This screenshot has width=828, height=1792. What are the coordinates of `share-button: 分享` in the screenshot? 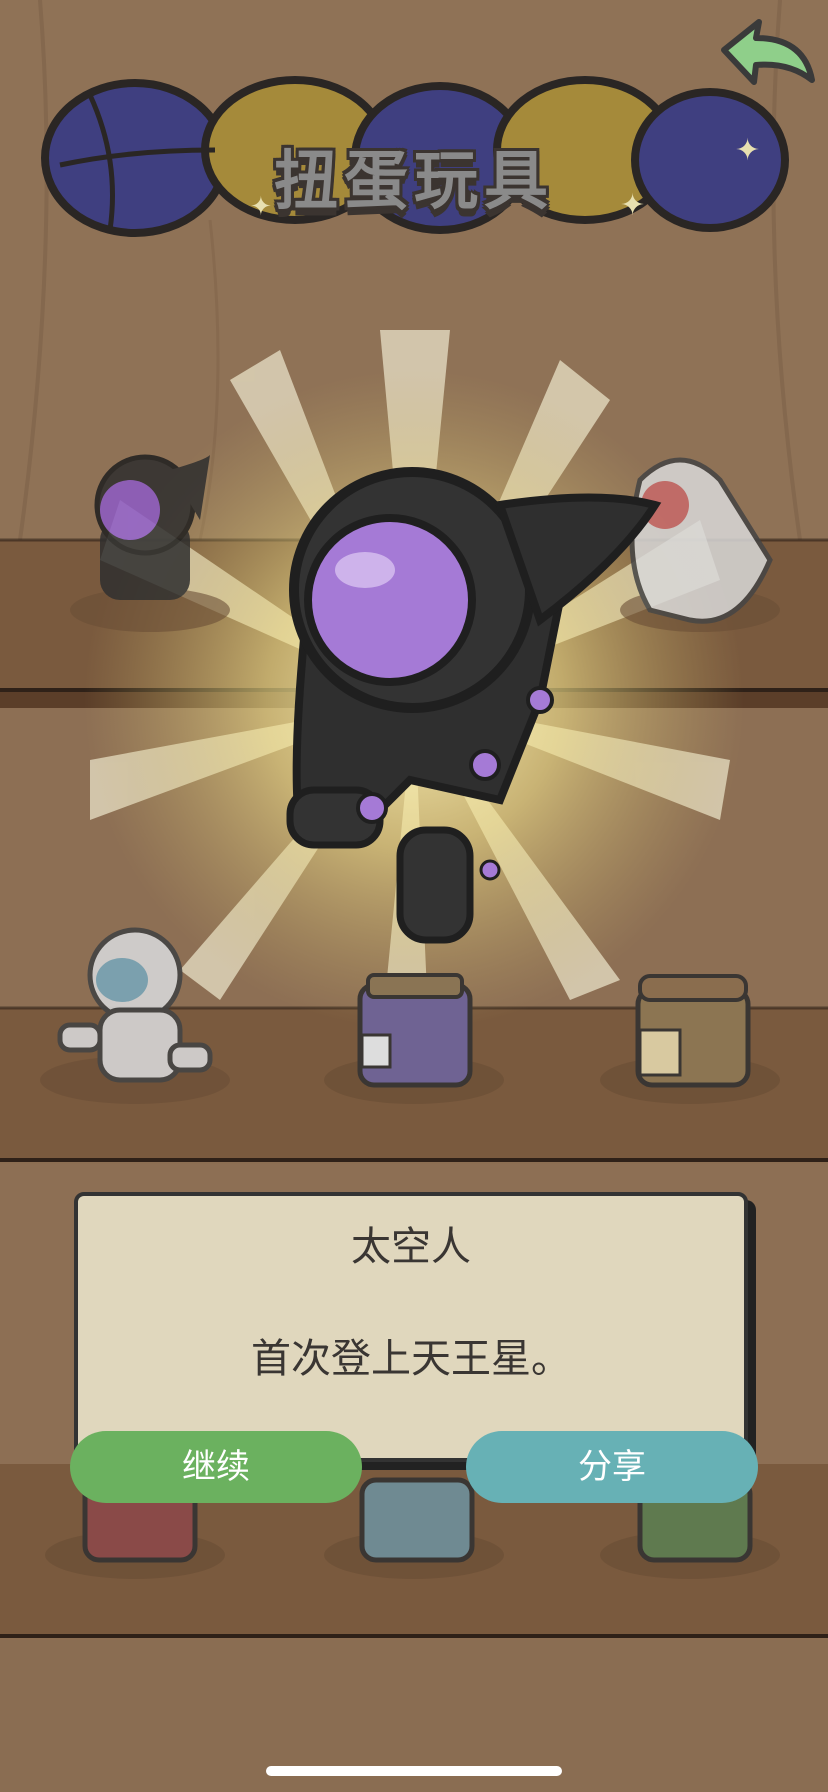 It's located at (612, 1467).